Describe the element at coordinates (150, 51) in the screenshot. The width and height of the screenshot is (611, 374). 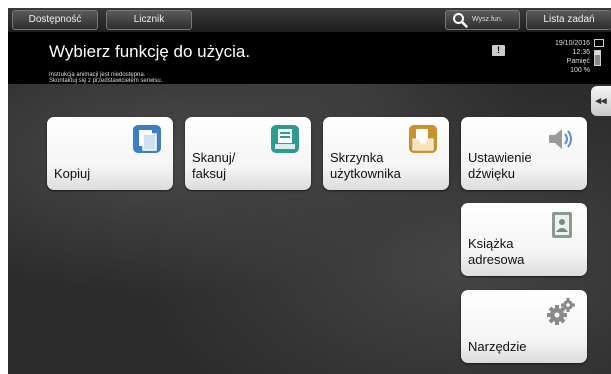
I see `page-title: Wybierz funkcję do użycia.` at that location.